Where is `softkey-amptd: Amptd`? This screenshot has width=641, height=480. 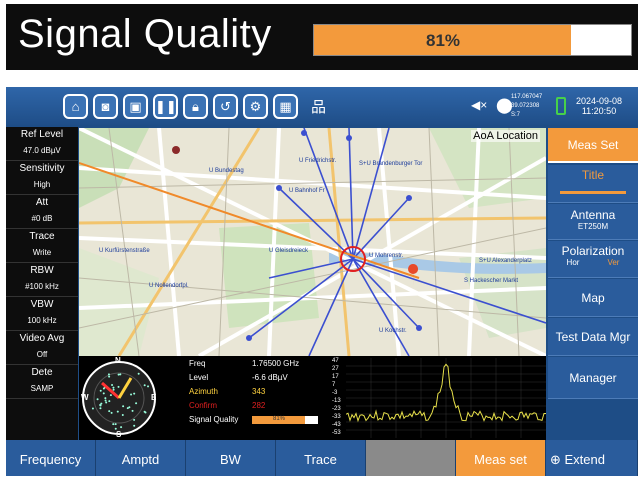 softkey-amptd: Amptd is located at coordinates (141, 458).